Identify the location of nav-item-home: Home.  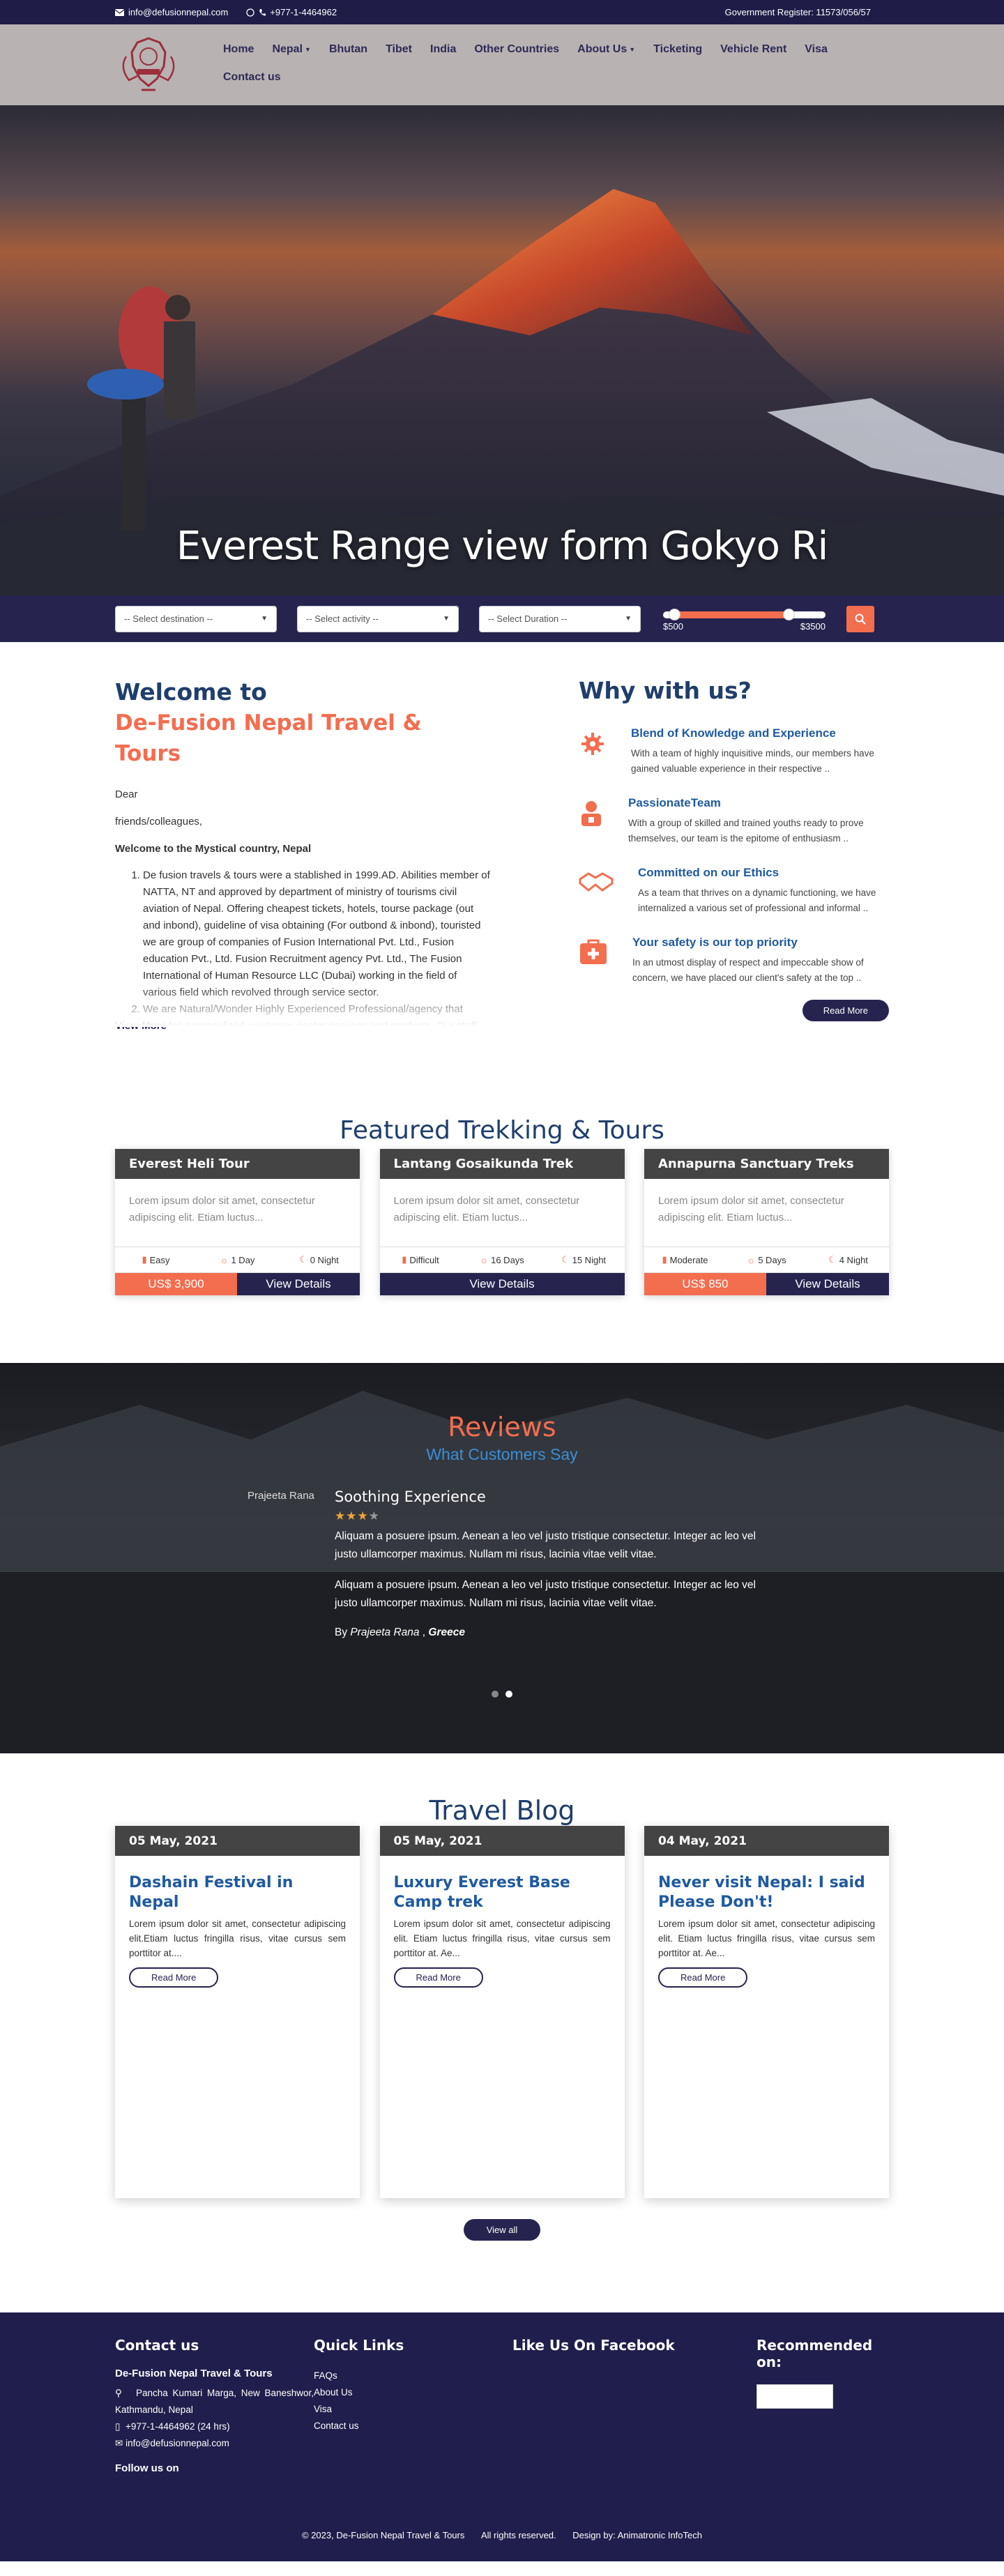
(238, 50).